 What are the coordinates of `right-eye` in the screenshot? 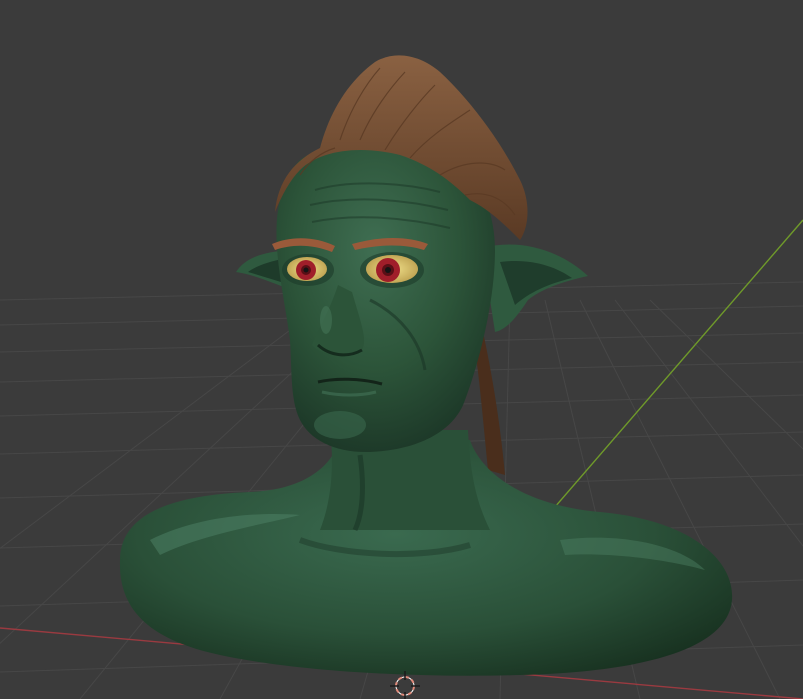 It's located at (392, 269).